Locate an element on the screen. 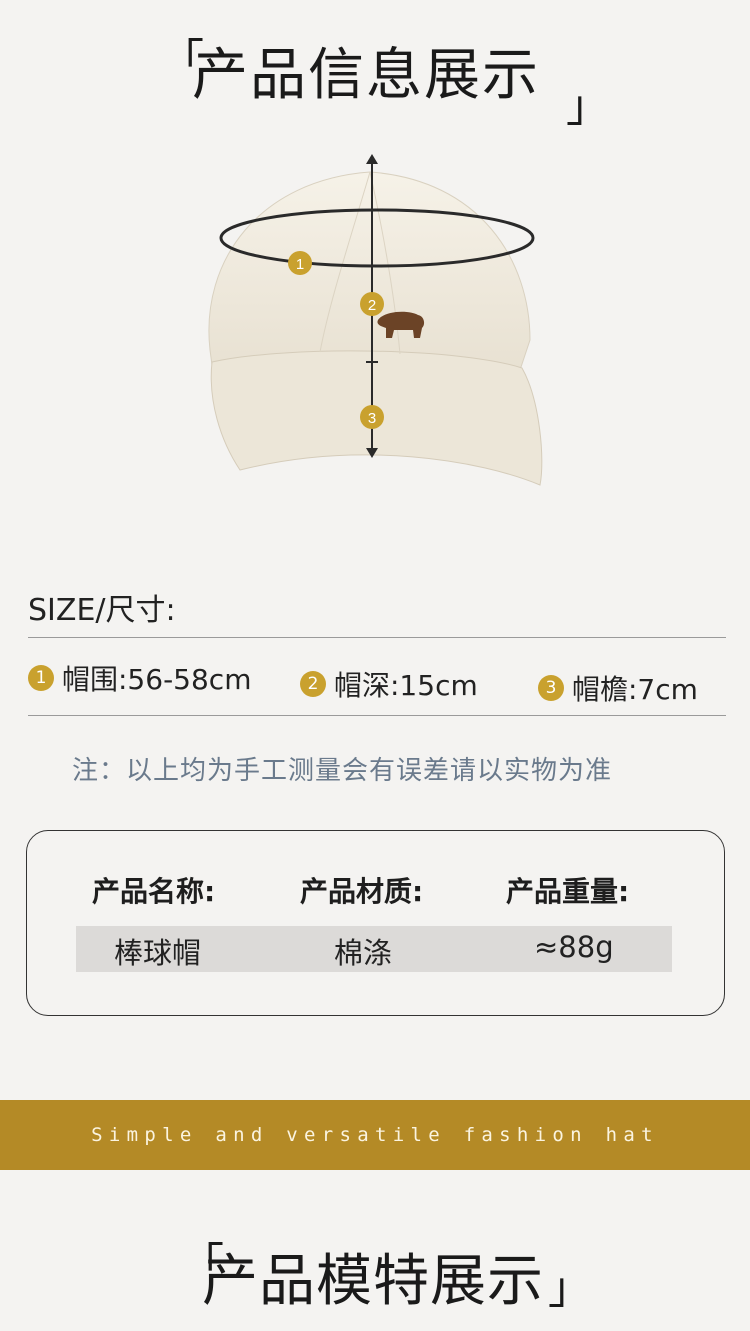 The width and height of the screenshot is (750, 1331). spec-2-icon: 2 is located at coordinates (313, 684).